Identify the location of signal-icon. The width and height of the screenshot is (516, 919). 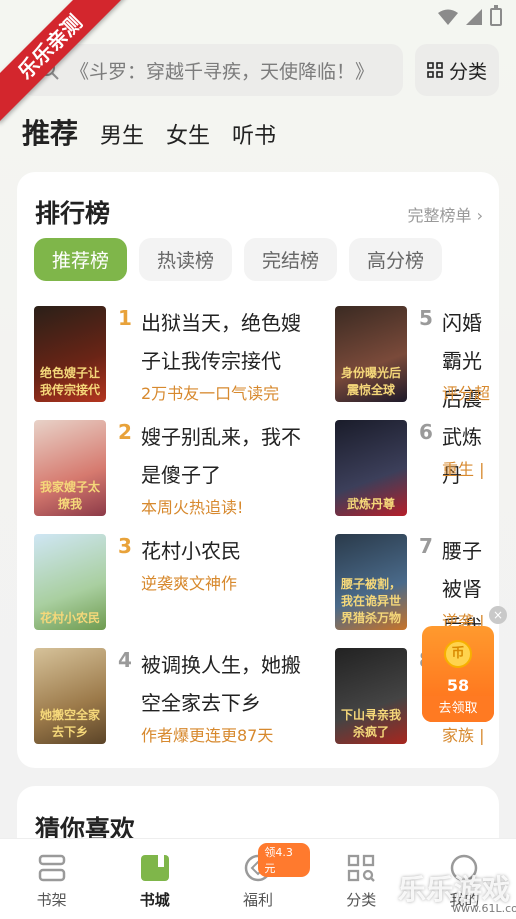
(474, 17).